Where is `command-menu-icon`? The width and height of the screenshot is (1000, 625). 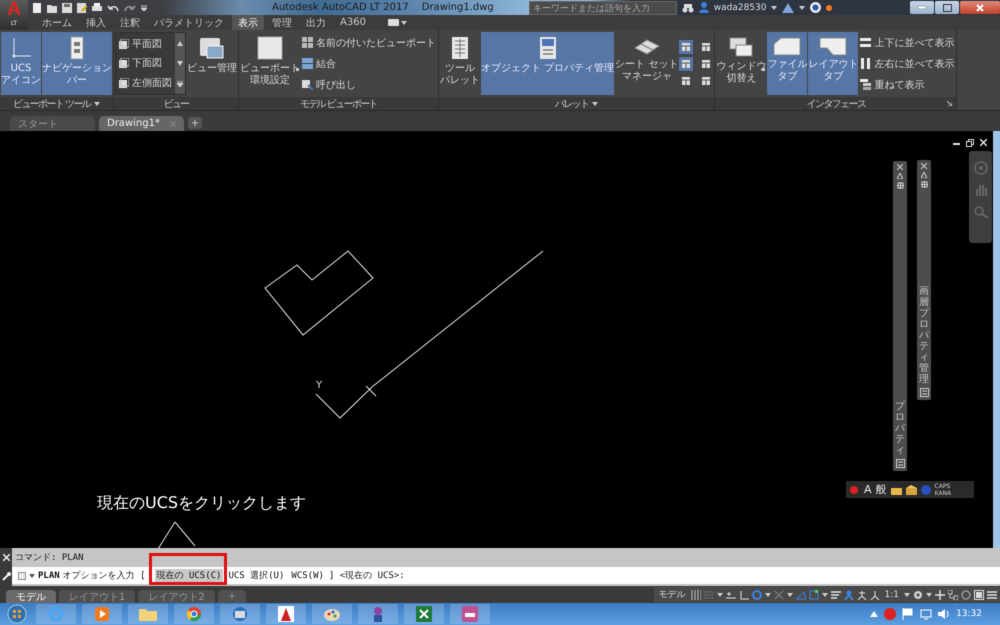 command-menu-icon is located at coordinates (22, 576).